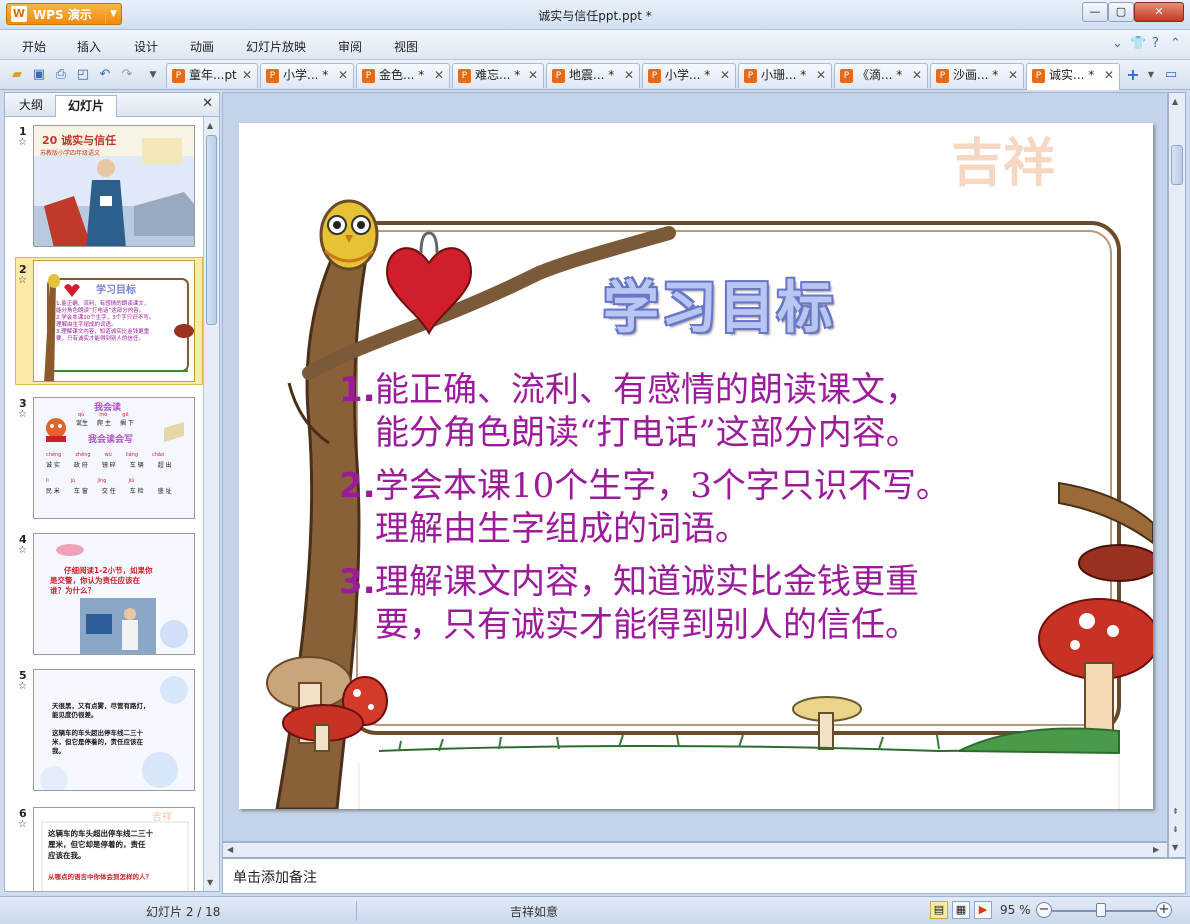 The image size is (1190, 924). What do you see at coordinates (695, 850) in the screenshot?
I see `editor-horizontal-scrollbar: ◀ ▶` at bounding box center [695, 850].